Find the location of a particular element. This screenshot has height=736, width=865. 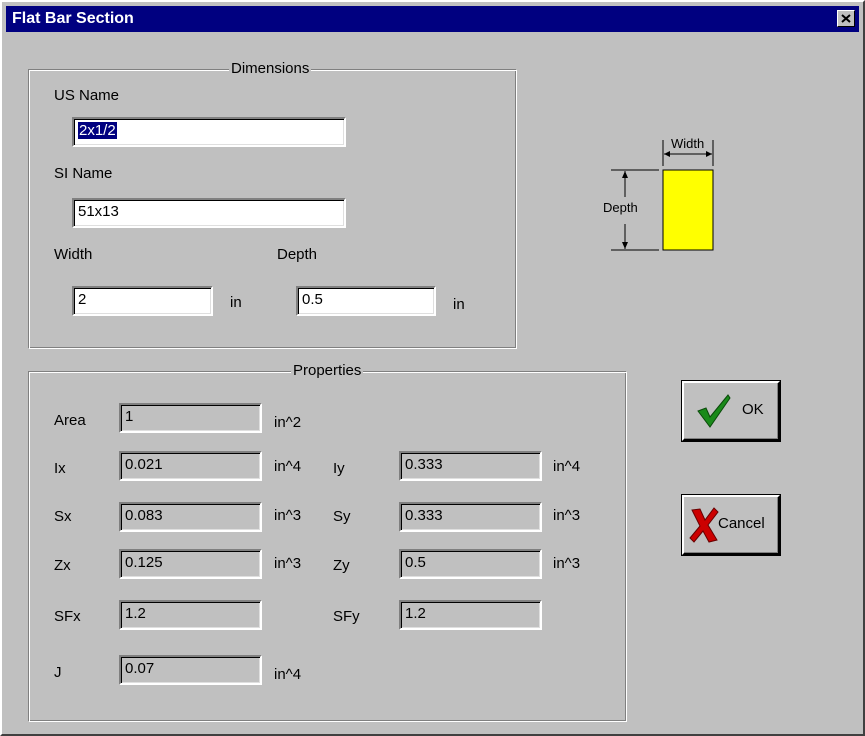

zy-value: 0.5 is located at coordinates (415, 562).